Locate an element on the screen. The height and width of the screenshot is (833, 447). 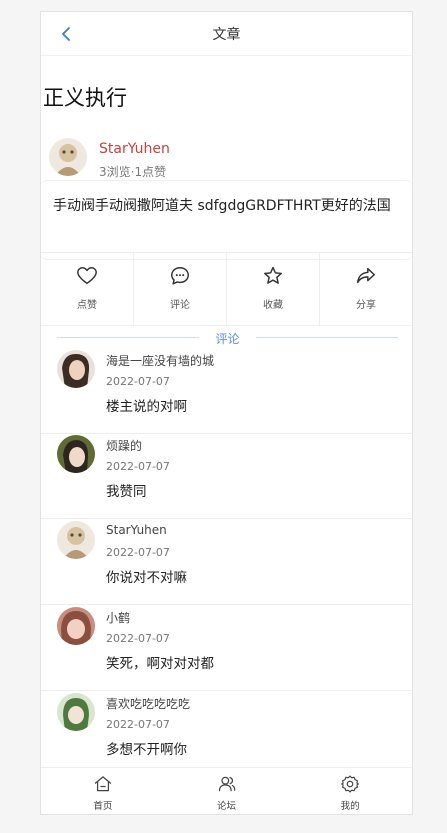
favorite-label: 收藏 is located at coordinates (273, 305).